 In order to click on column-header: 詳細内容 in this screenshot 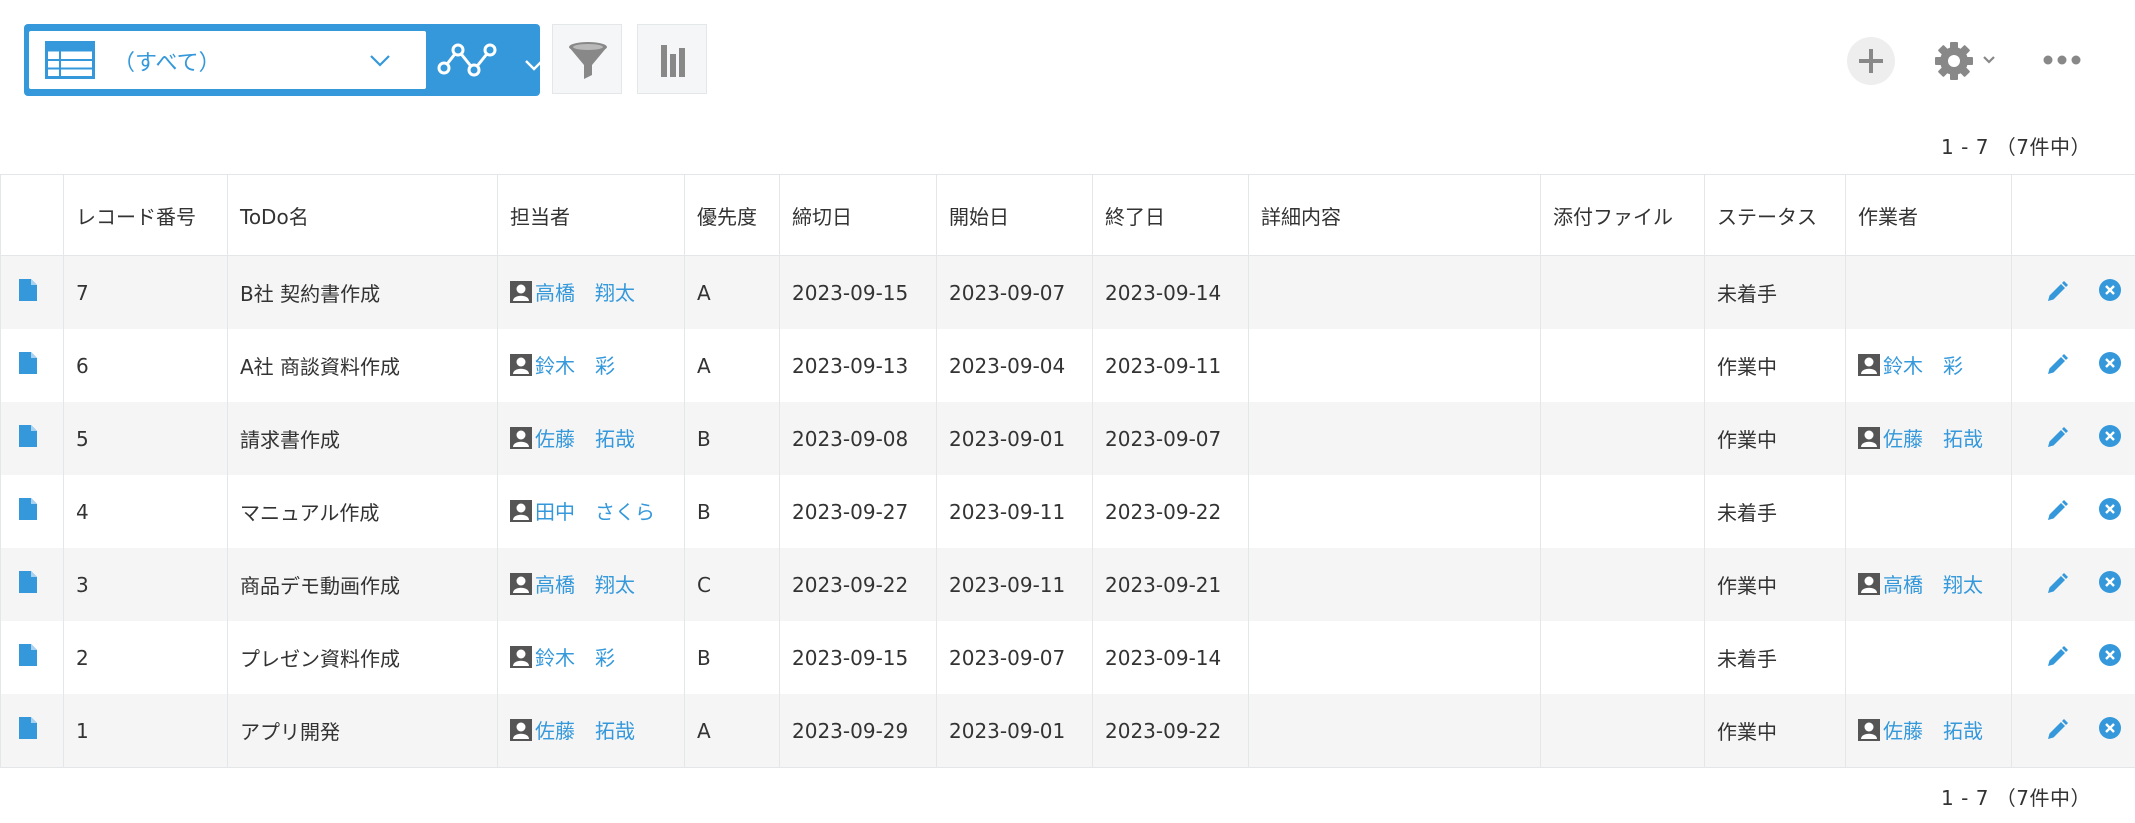, I will do `click(1394, 215)`.